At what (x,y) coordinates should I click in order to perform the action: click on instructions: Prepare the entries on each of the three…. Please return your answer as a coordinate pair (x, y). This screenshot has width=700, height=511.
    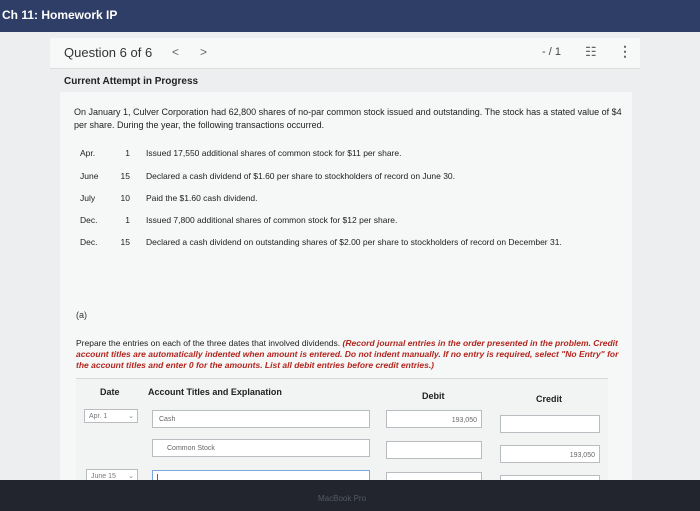
    Looking at the image, I should click on (348, 354).